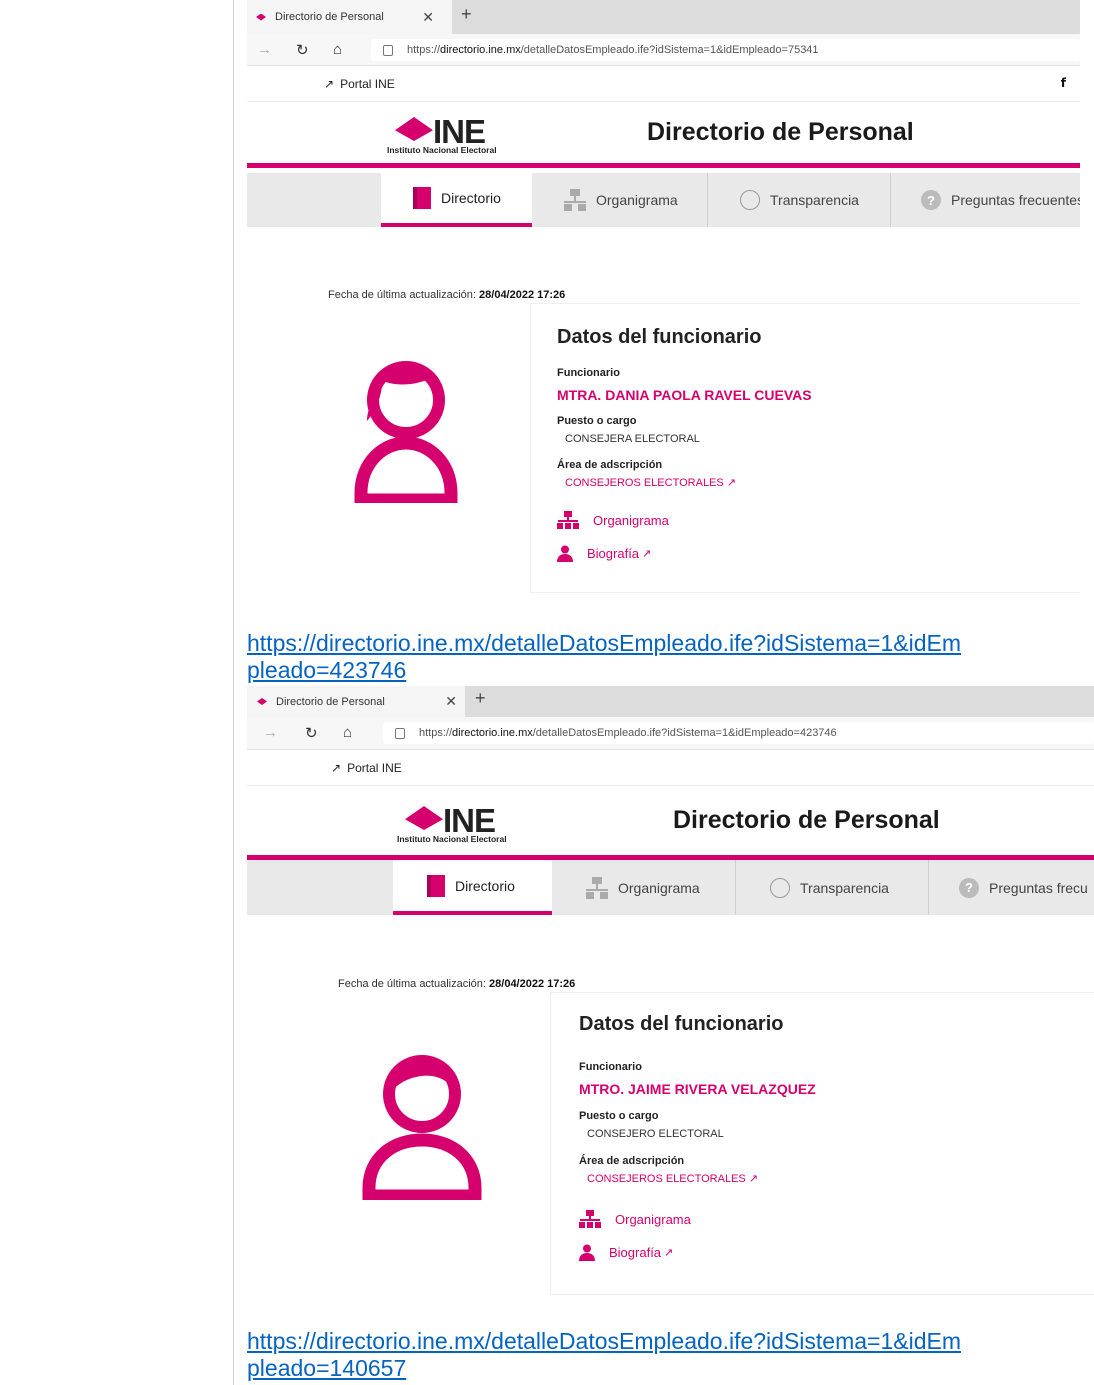  What do you see at coordinates (632, 1161) in the screenshot?
I see `area-label: Área de adscripción` at bounding box center [632, 1161].